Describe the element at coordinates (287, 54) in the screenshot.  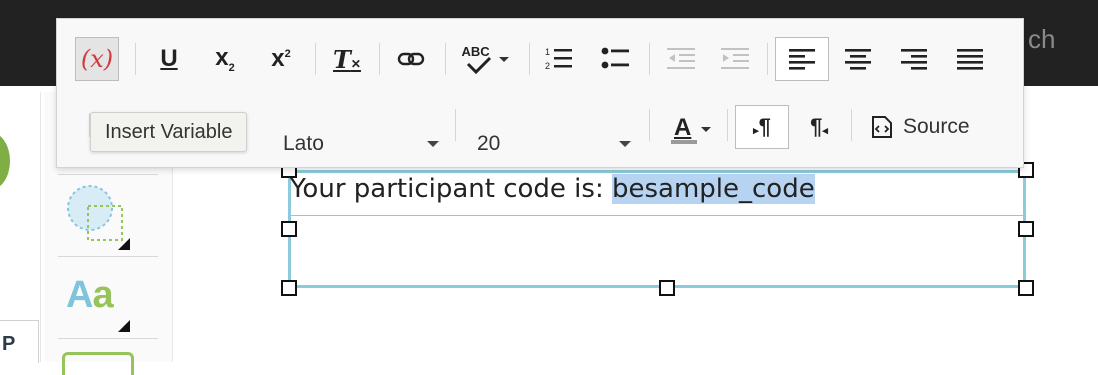
I see `superscript-mark: 2` at that location.